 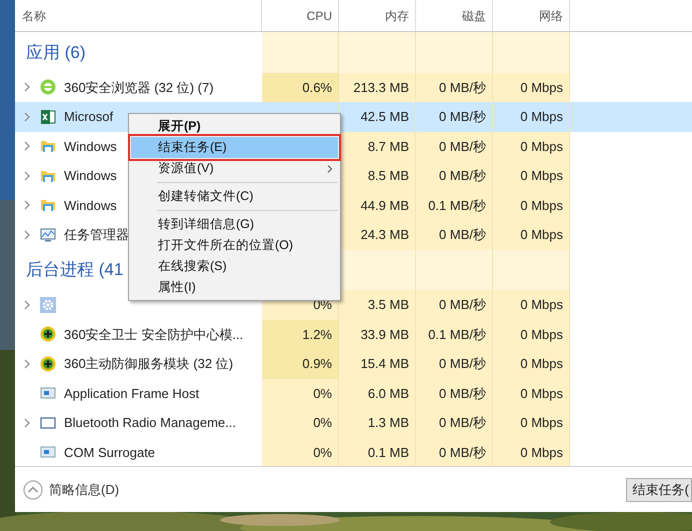 I want to click on memory-value: 6.0 MB, so click(x=388, y=393).